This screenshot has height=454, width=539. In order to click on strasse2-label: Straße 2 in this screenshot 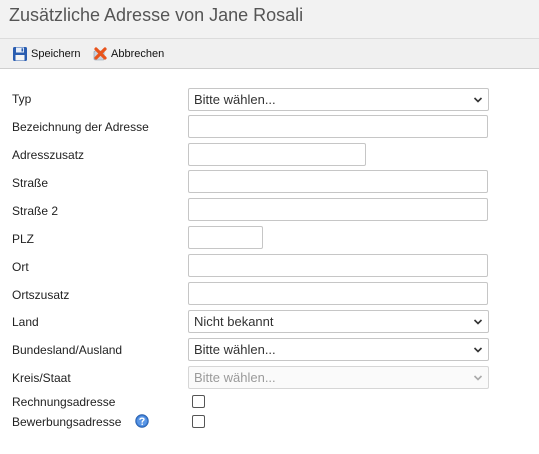, I will do `click(35, 211)`.